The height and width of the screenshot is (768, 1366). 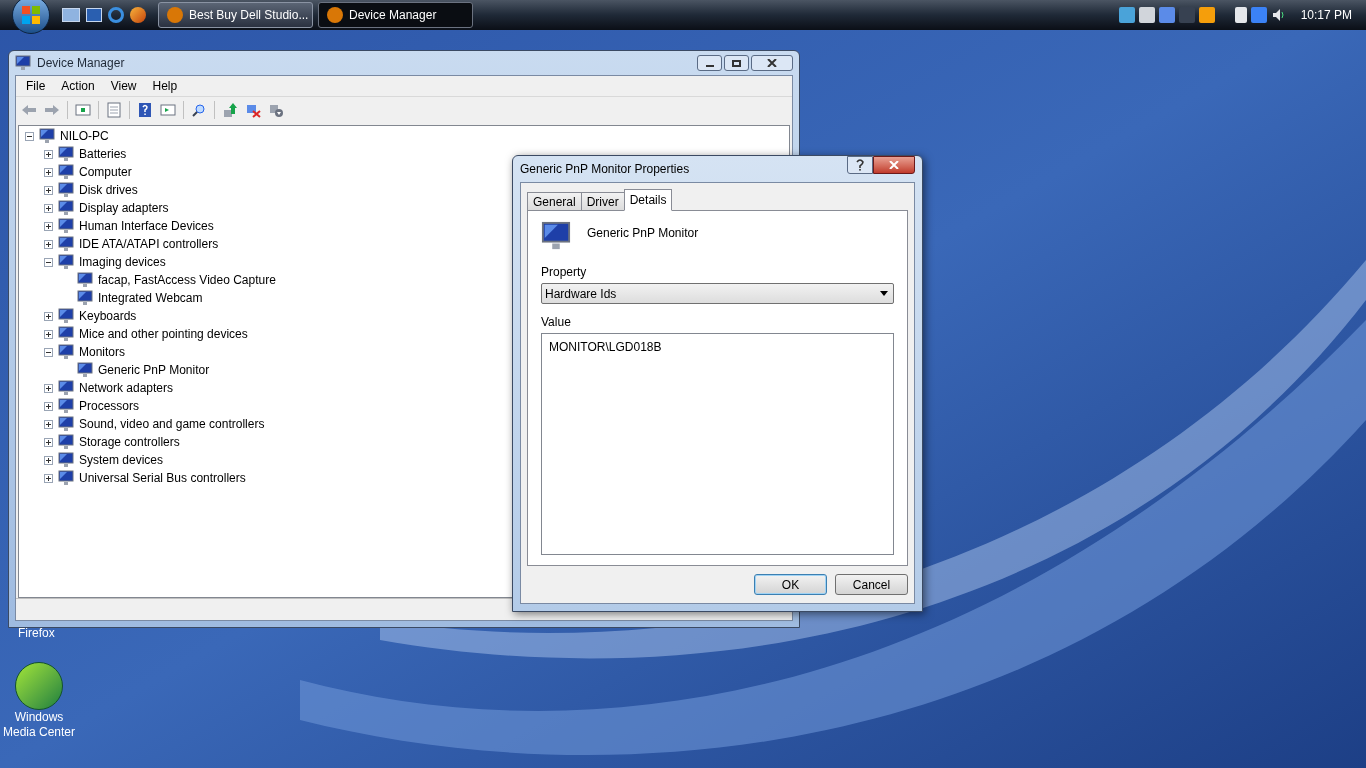 I want to click on tree-item: Sound, video and game controllers, so click(x=172, y=424).